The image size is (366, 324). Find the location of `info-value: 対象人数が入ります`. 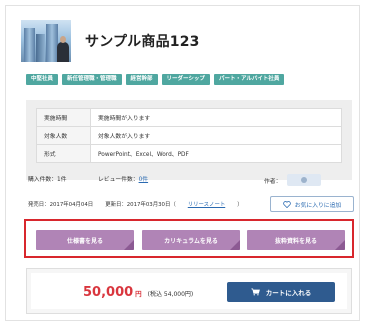

info-value: 対象人数が入ります is located at coordinates (216, 135).